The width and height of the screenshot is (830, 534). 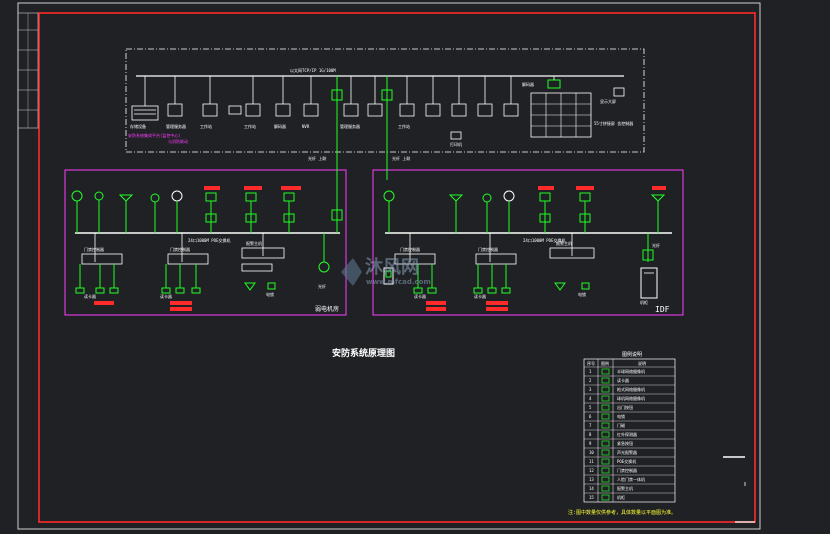 What do you see at coordinates (590, 434) in the screenshot?
I see `legend-row-no: 8` at bounding box center [590, 434].